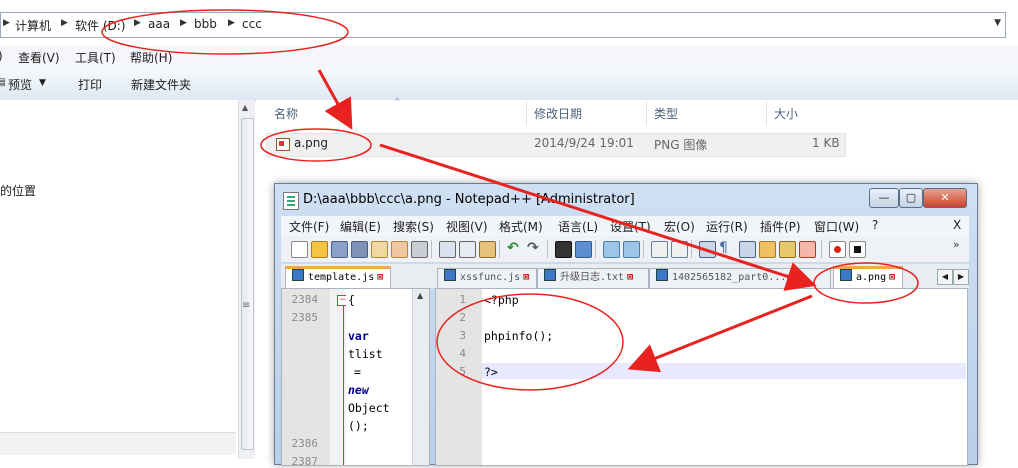 The width and height of the screenshot is (1018, 468). Describe the element at coordinates (875, 225) in the screenshot. I see `menu-about: ?` at that location.